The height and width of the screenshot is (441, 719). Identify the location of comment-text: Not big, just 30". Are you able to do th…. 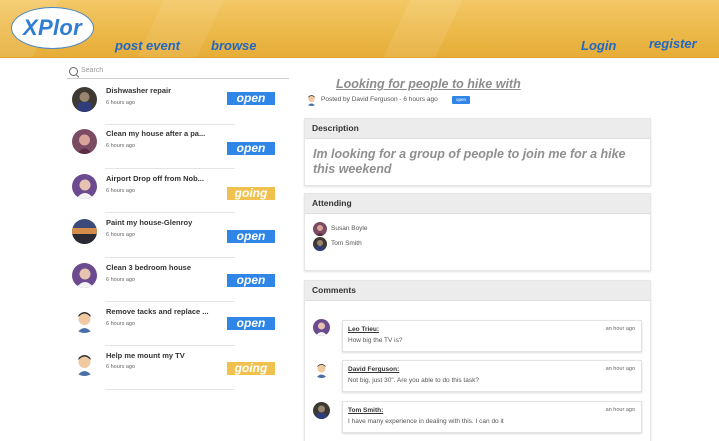
(413, 380).